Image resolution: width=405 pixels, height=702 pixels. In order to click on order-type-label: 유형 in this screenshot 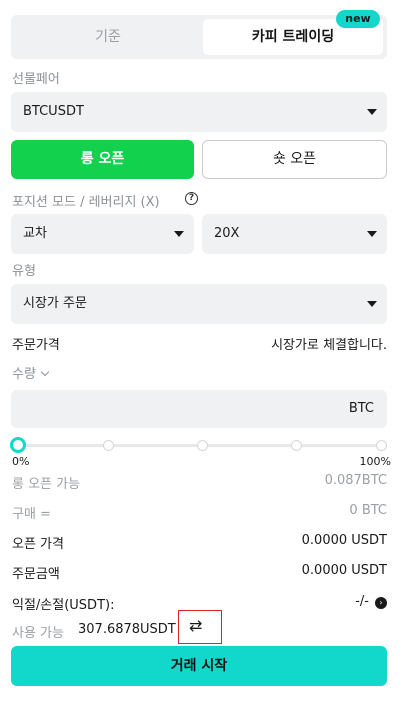, I will do `click(24, 271)`.